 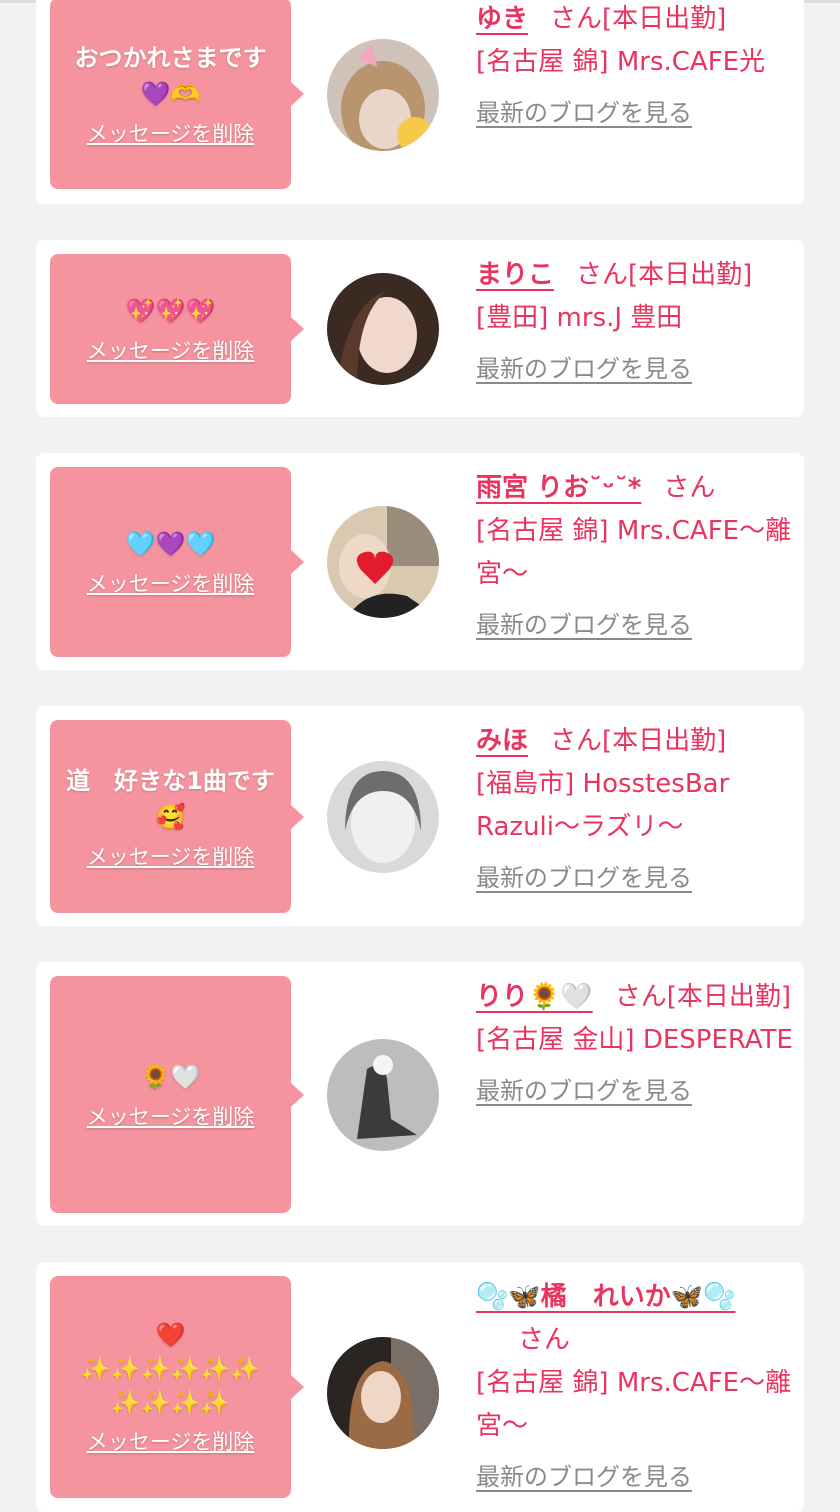 What do you see at coordinates (621, 62) in the screenshot?
I see `shop-name: [名古屋 錦] Mrs.CAFE光` at bounding box center [621, 62].